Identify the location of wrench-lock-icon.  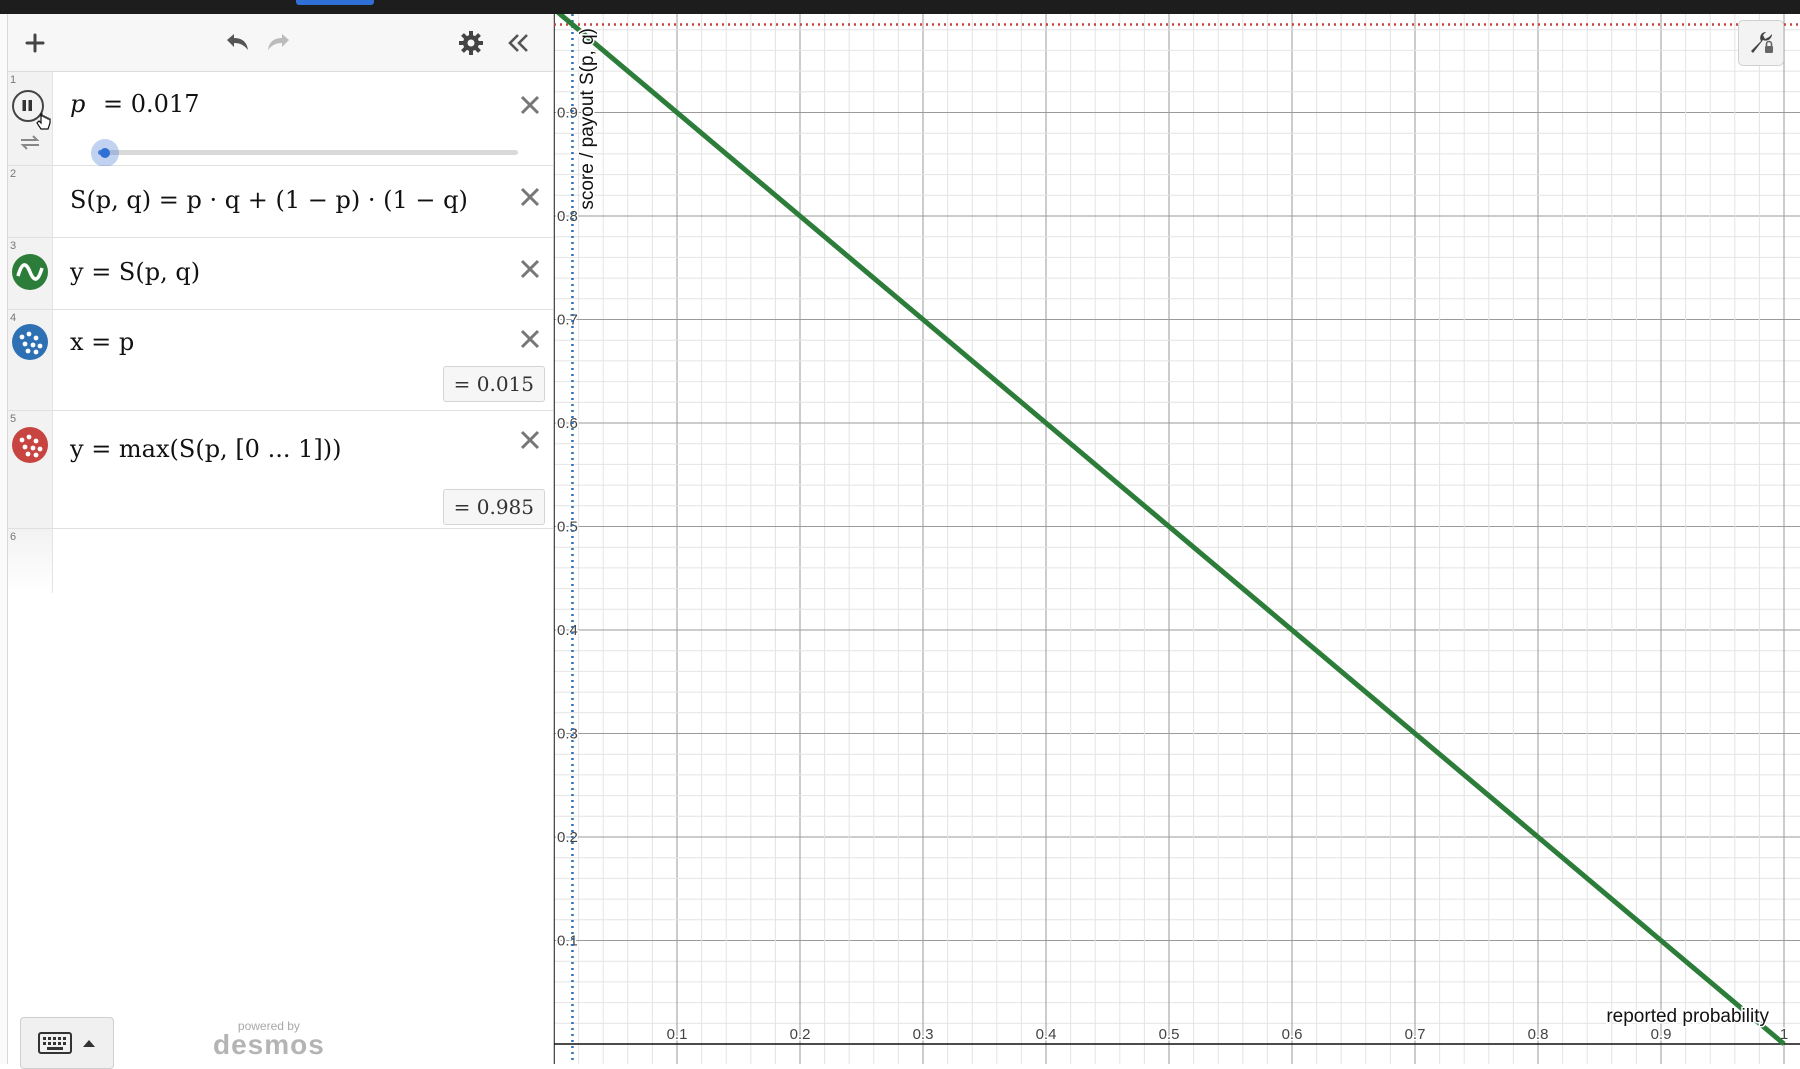
(1762, 42).